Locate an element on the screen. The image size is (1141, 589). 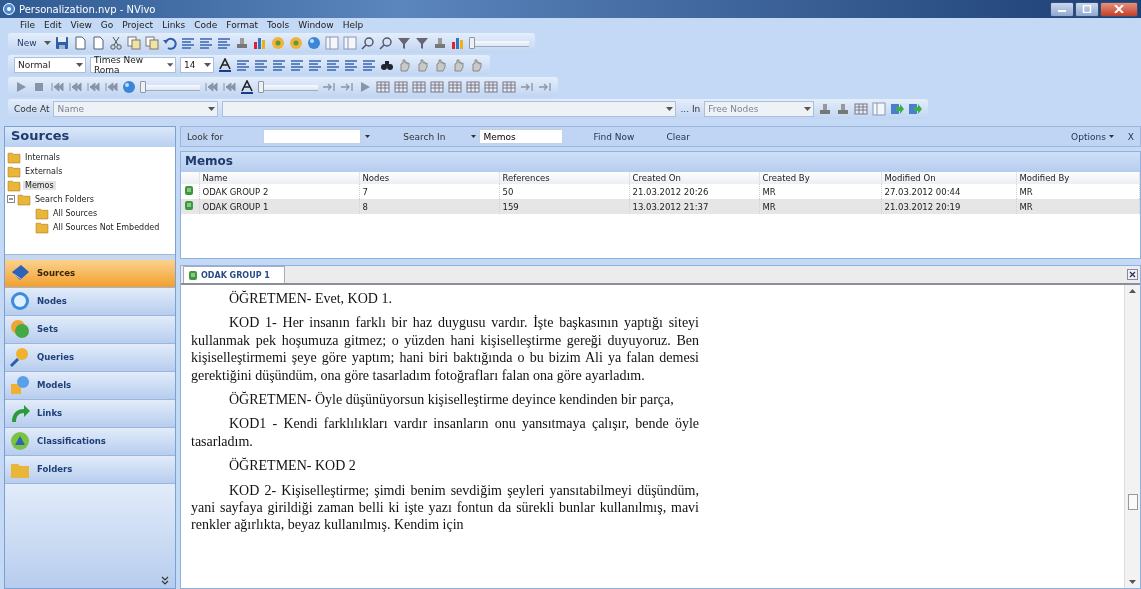
arrow-lines-icon is located at coordinates (329, 87).